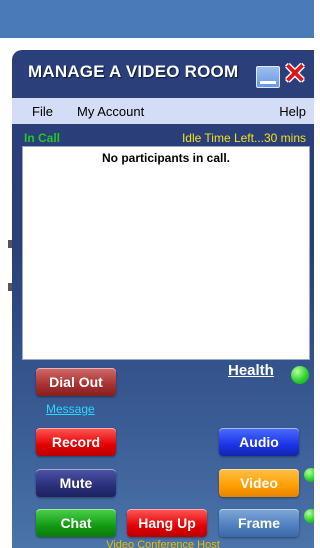 The width and height of the screenshot is (320, 548). Describe the element at coordinates (133, 71) in the screenshot. I see `window-title: MANAGE A VIDEO ROOM` at that location.